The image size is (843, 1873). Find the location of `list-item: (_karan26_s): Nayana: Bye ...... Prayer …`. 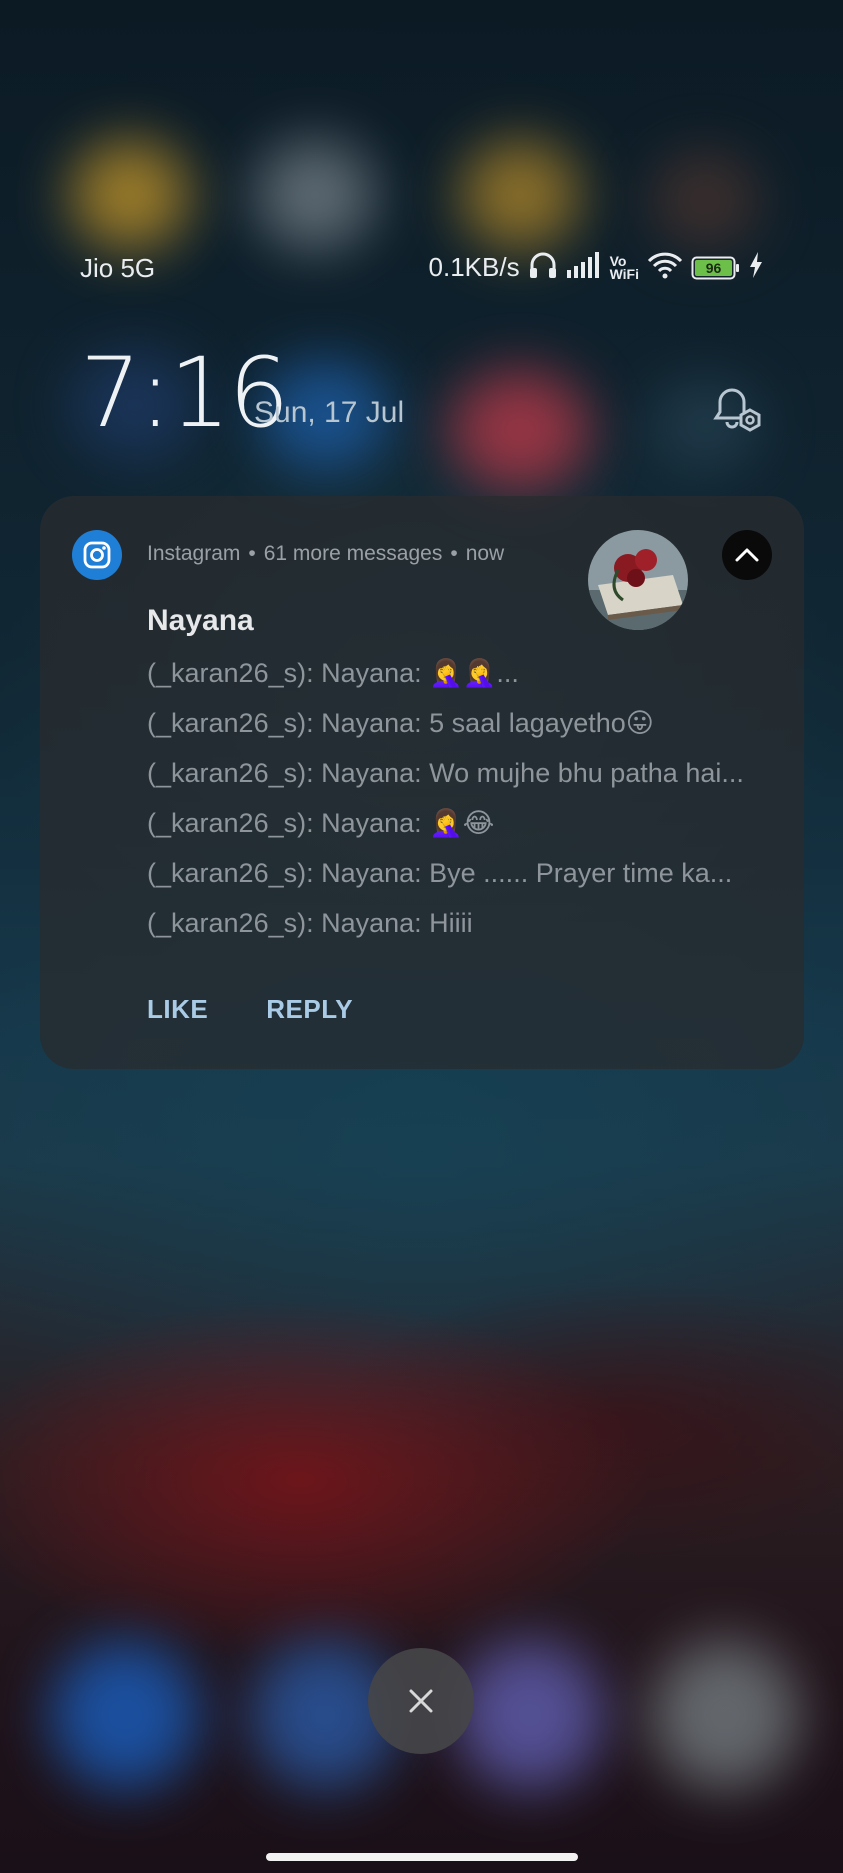

list-item: (_karan26_s): Nayana: Bye ...... Prayer … is located at coordinates (440, 873).